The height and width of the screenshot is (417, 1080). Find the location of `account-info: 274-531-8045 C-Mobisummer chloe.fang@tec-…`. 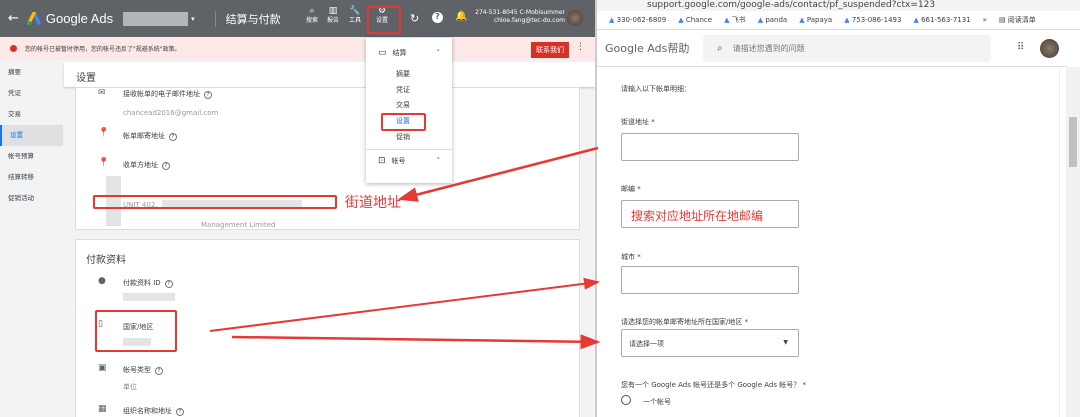

account-info: 274-531-8045 C-Mobisummer chloe.fang@tec-… is located at coordinates (520, 17).